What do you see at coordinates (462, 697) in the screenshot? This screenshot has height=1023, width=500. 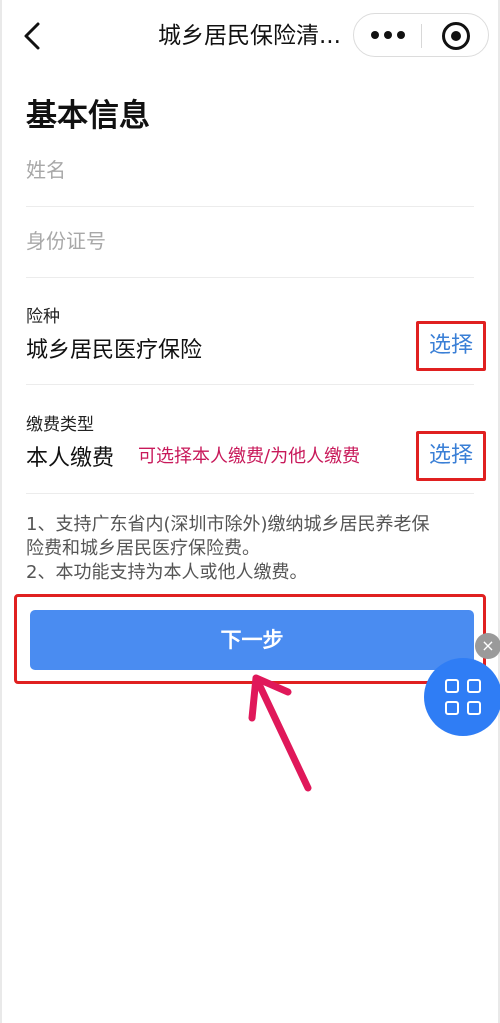 I see `floating-grid-button` at bounding box center [462, 697].